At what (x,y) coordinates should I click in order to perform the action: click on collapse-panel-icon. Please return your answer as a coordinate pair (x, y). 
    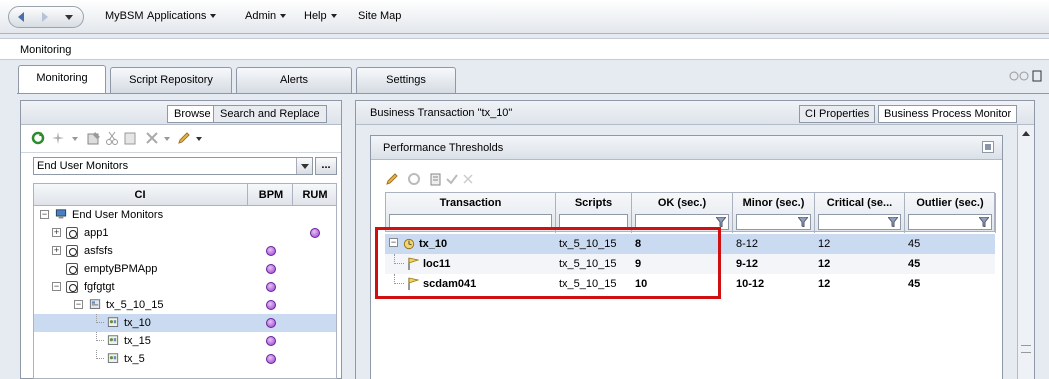
    Looking at the image, I should click on (988, 147).